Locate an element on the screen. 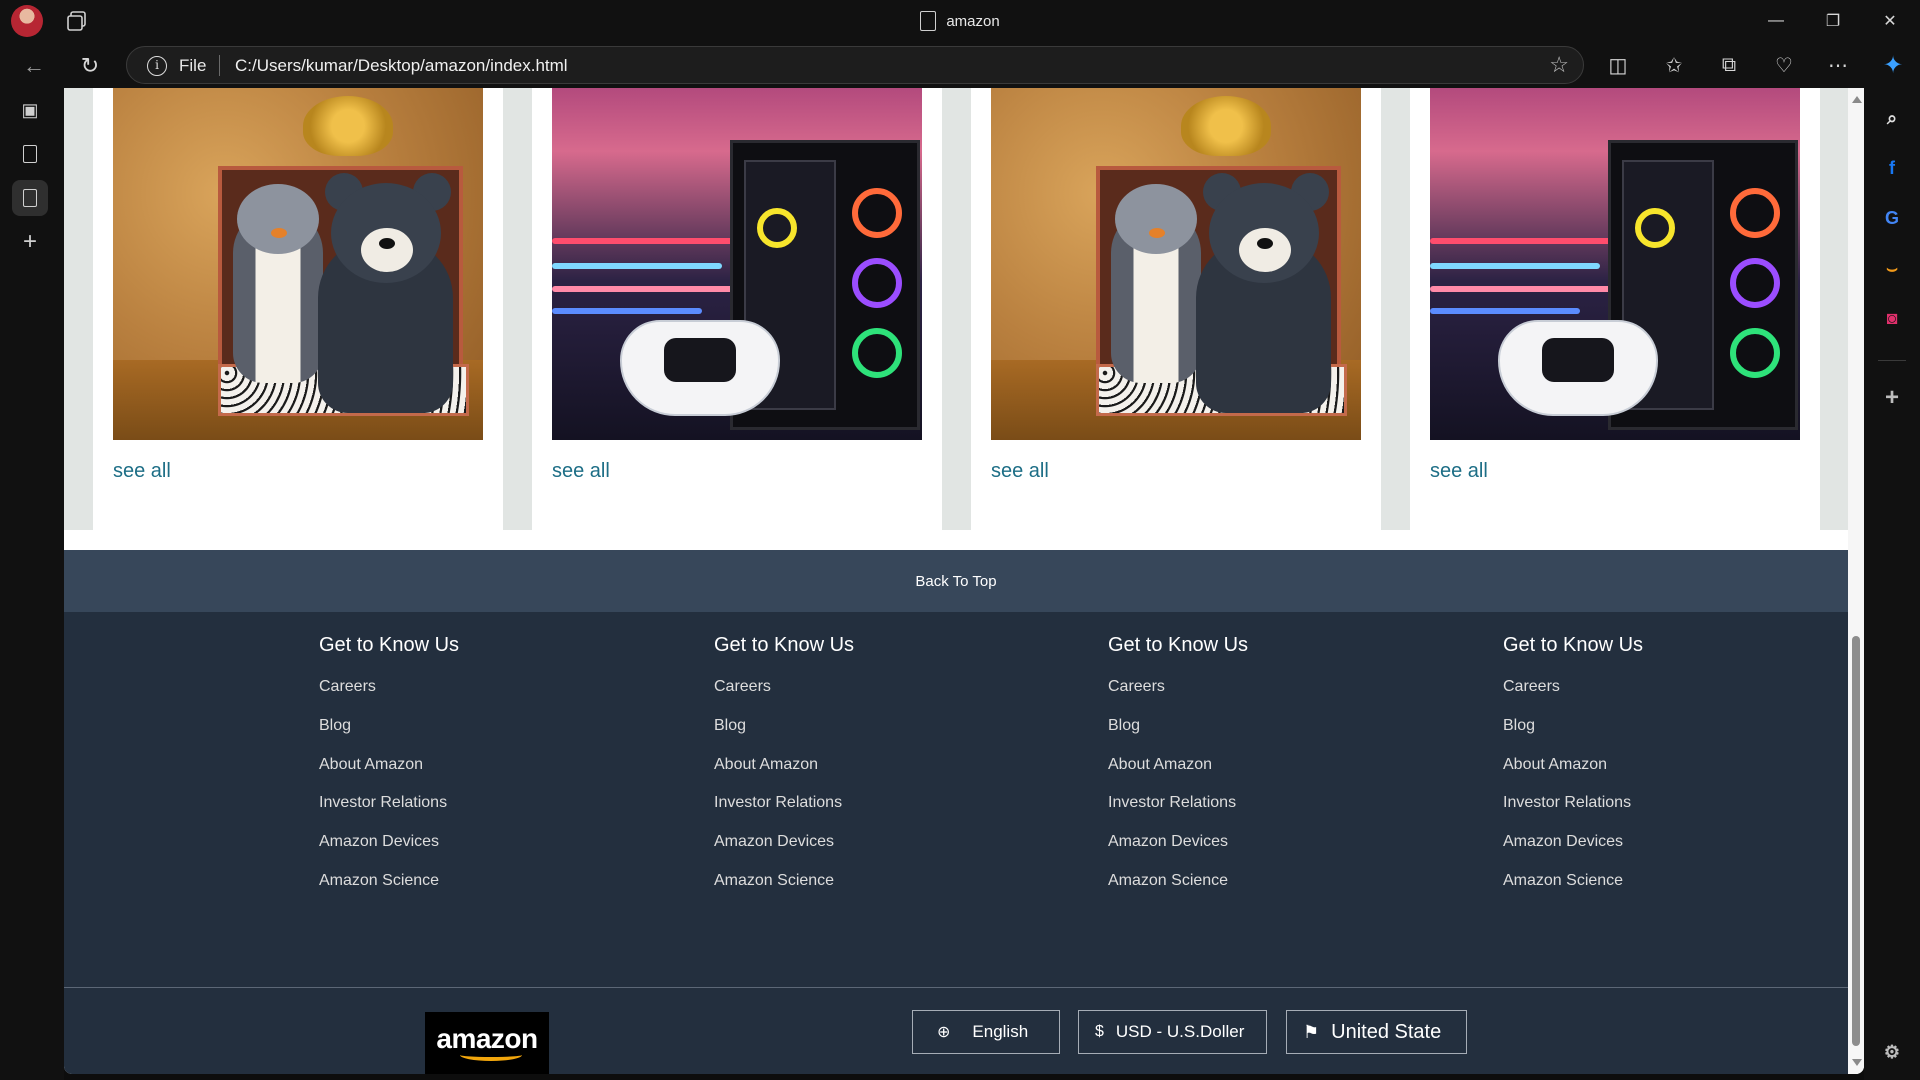 This screenshot has height=1080, width=1920. amazon-logo: amazon is located at coordinates (487, 1043).